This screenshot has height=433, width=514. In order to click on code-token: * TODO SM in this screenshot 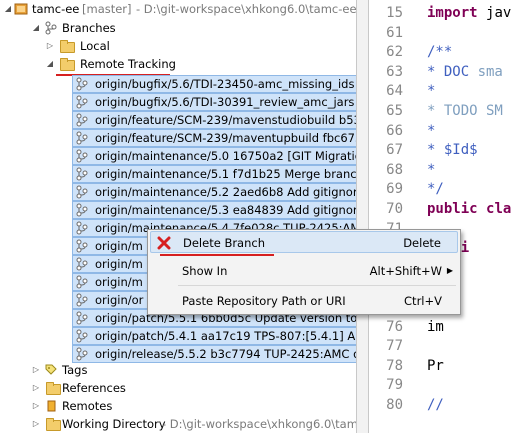, I will do `click(465, 111)`.